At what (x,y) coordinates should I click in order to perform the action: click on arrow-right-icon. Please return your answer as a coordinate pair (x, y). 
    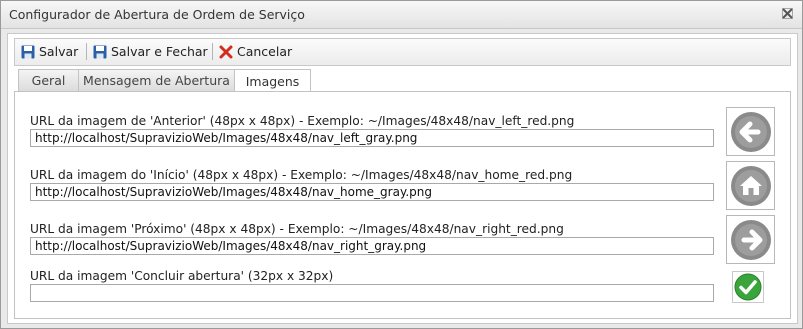
    Looking at the image, I should click on (750, 239).